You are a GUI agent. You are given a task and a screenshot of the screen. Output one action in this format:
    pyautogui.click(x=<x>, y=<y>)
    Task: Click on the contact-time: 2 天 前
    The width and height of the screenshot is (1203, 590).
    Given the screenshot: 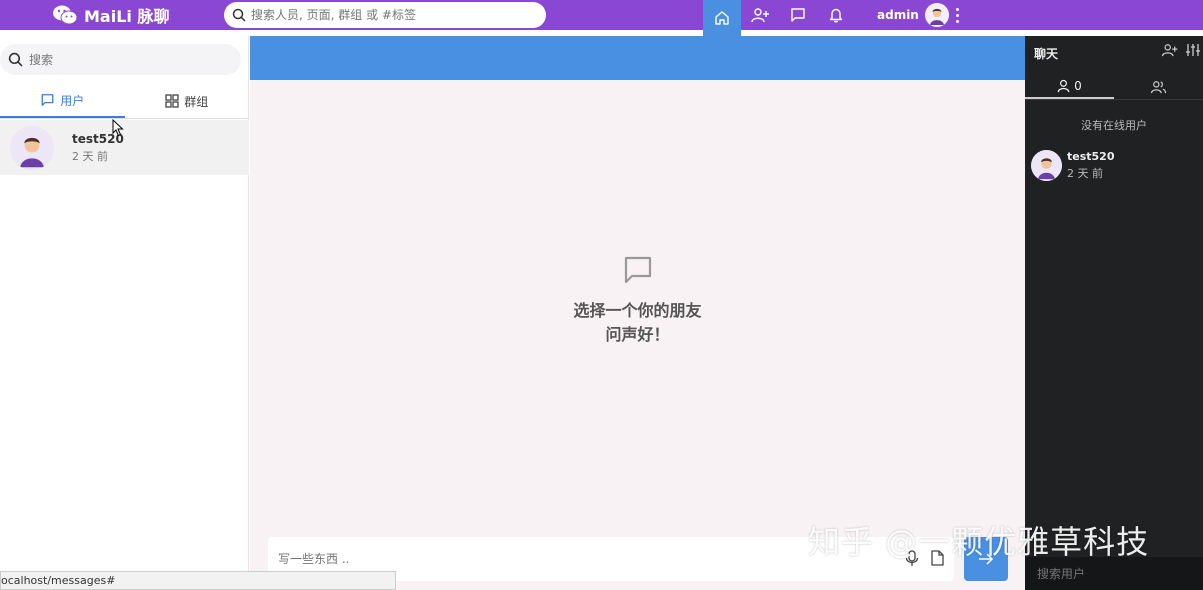 What is the action you would take?
    pyautogui.click(x=90, y=156)
    